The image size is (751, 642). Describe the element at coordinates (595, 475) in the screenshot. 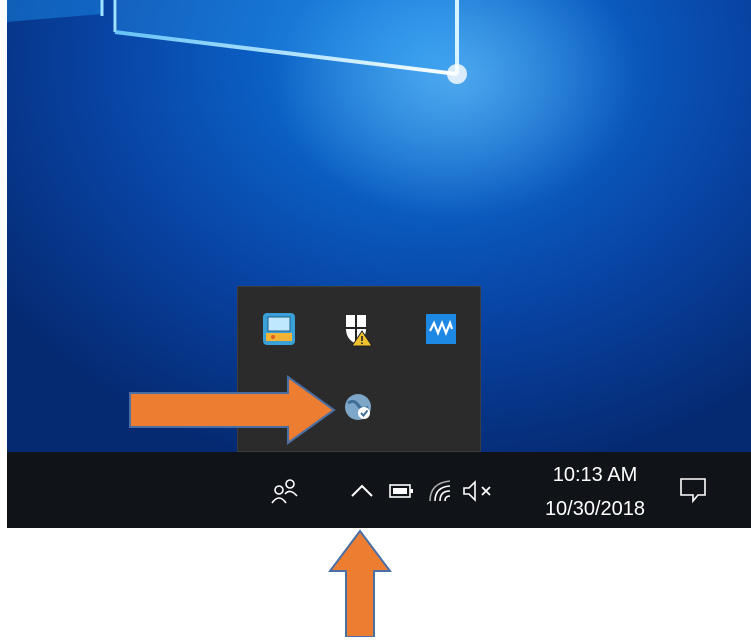

I see `clock-time: 10:13 AM` at that location.